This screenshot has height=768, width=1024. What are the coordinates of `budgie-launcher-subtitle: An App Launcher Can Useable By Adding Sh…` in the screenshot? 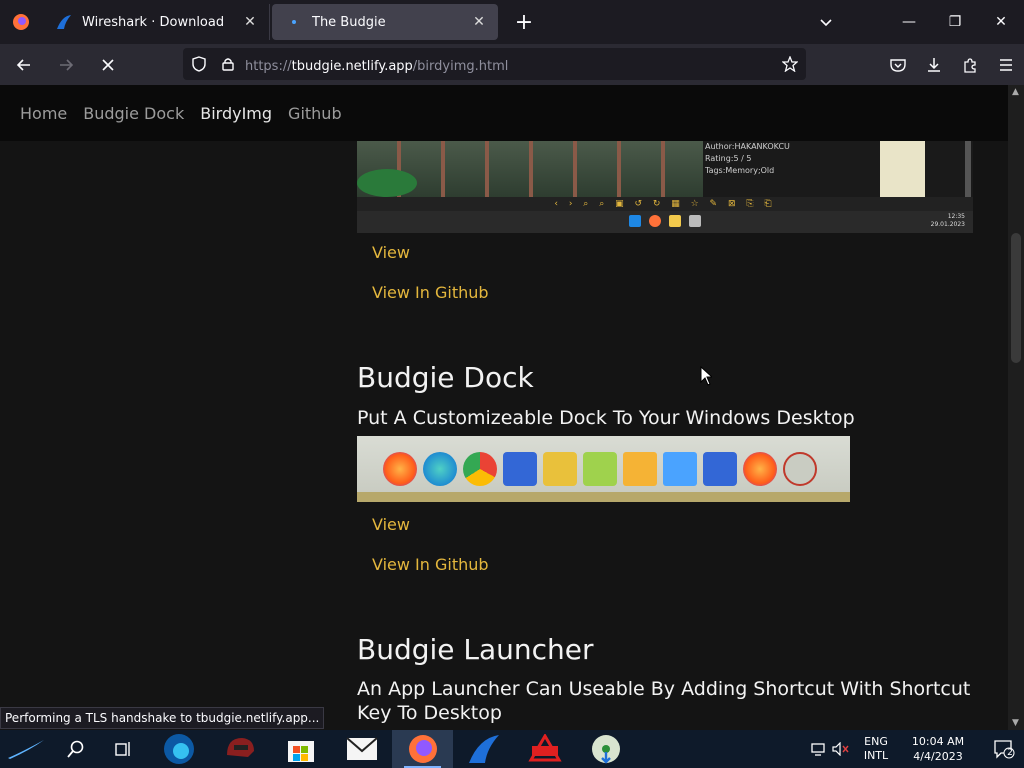 It's located at (664, 701).